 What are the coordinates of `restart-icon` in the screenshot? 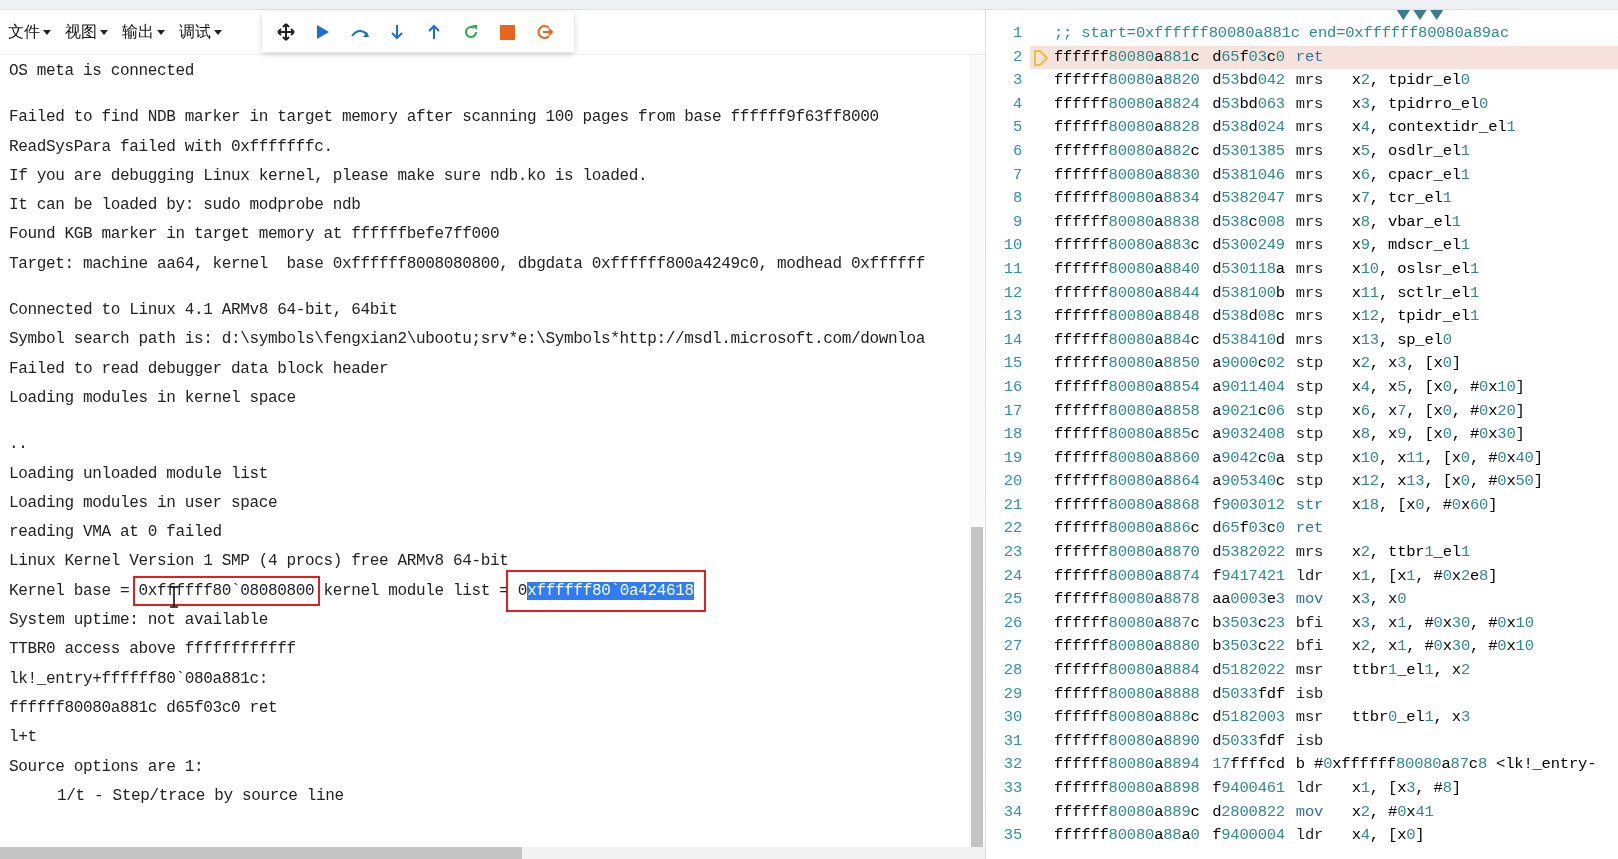 It's located at (470, 32).